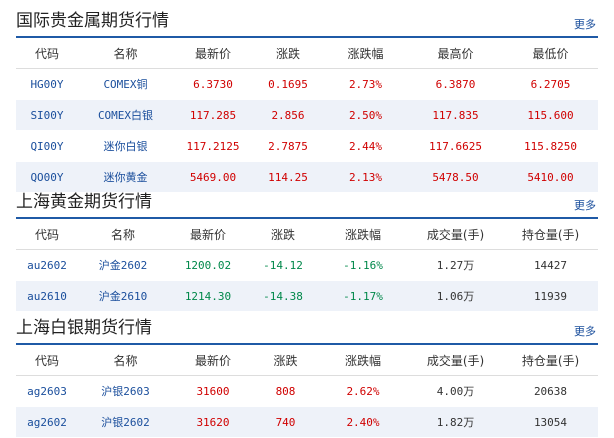 The width and height of the screenshot is (614, 438). What do you see at coordinates (455, 296) in the screenshot?
I see `volume: 1.06万` at bounding box center [455, 296].